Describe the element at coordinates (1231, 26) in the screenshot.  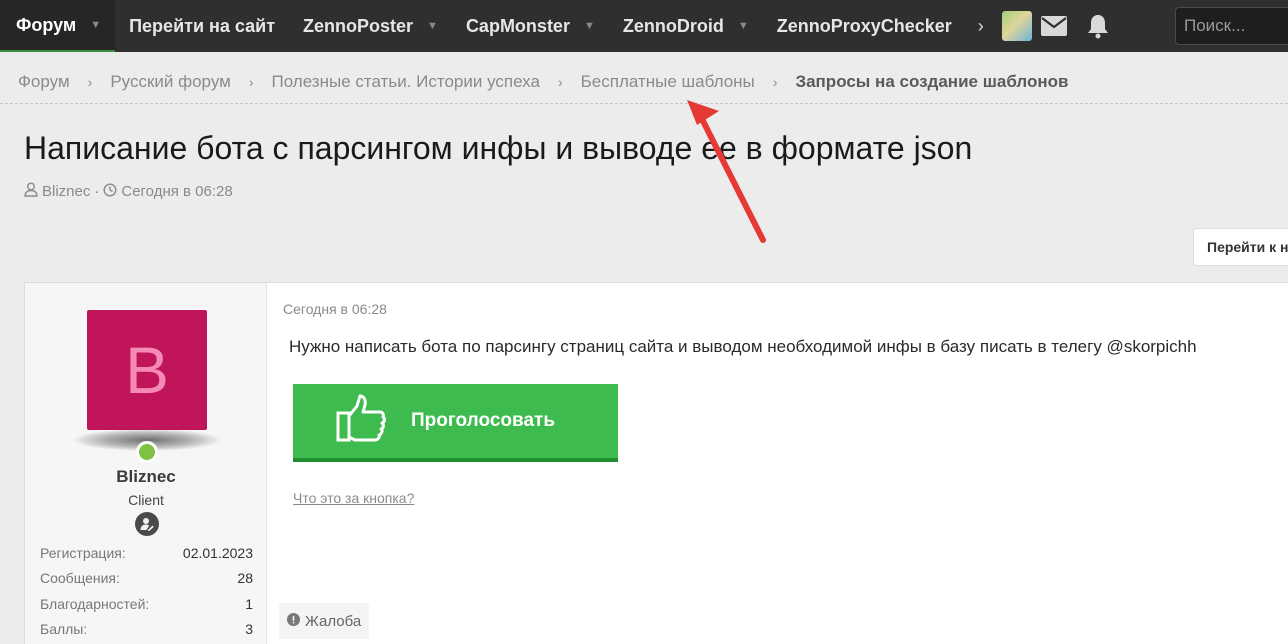
I see `search-input` at that location.